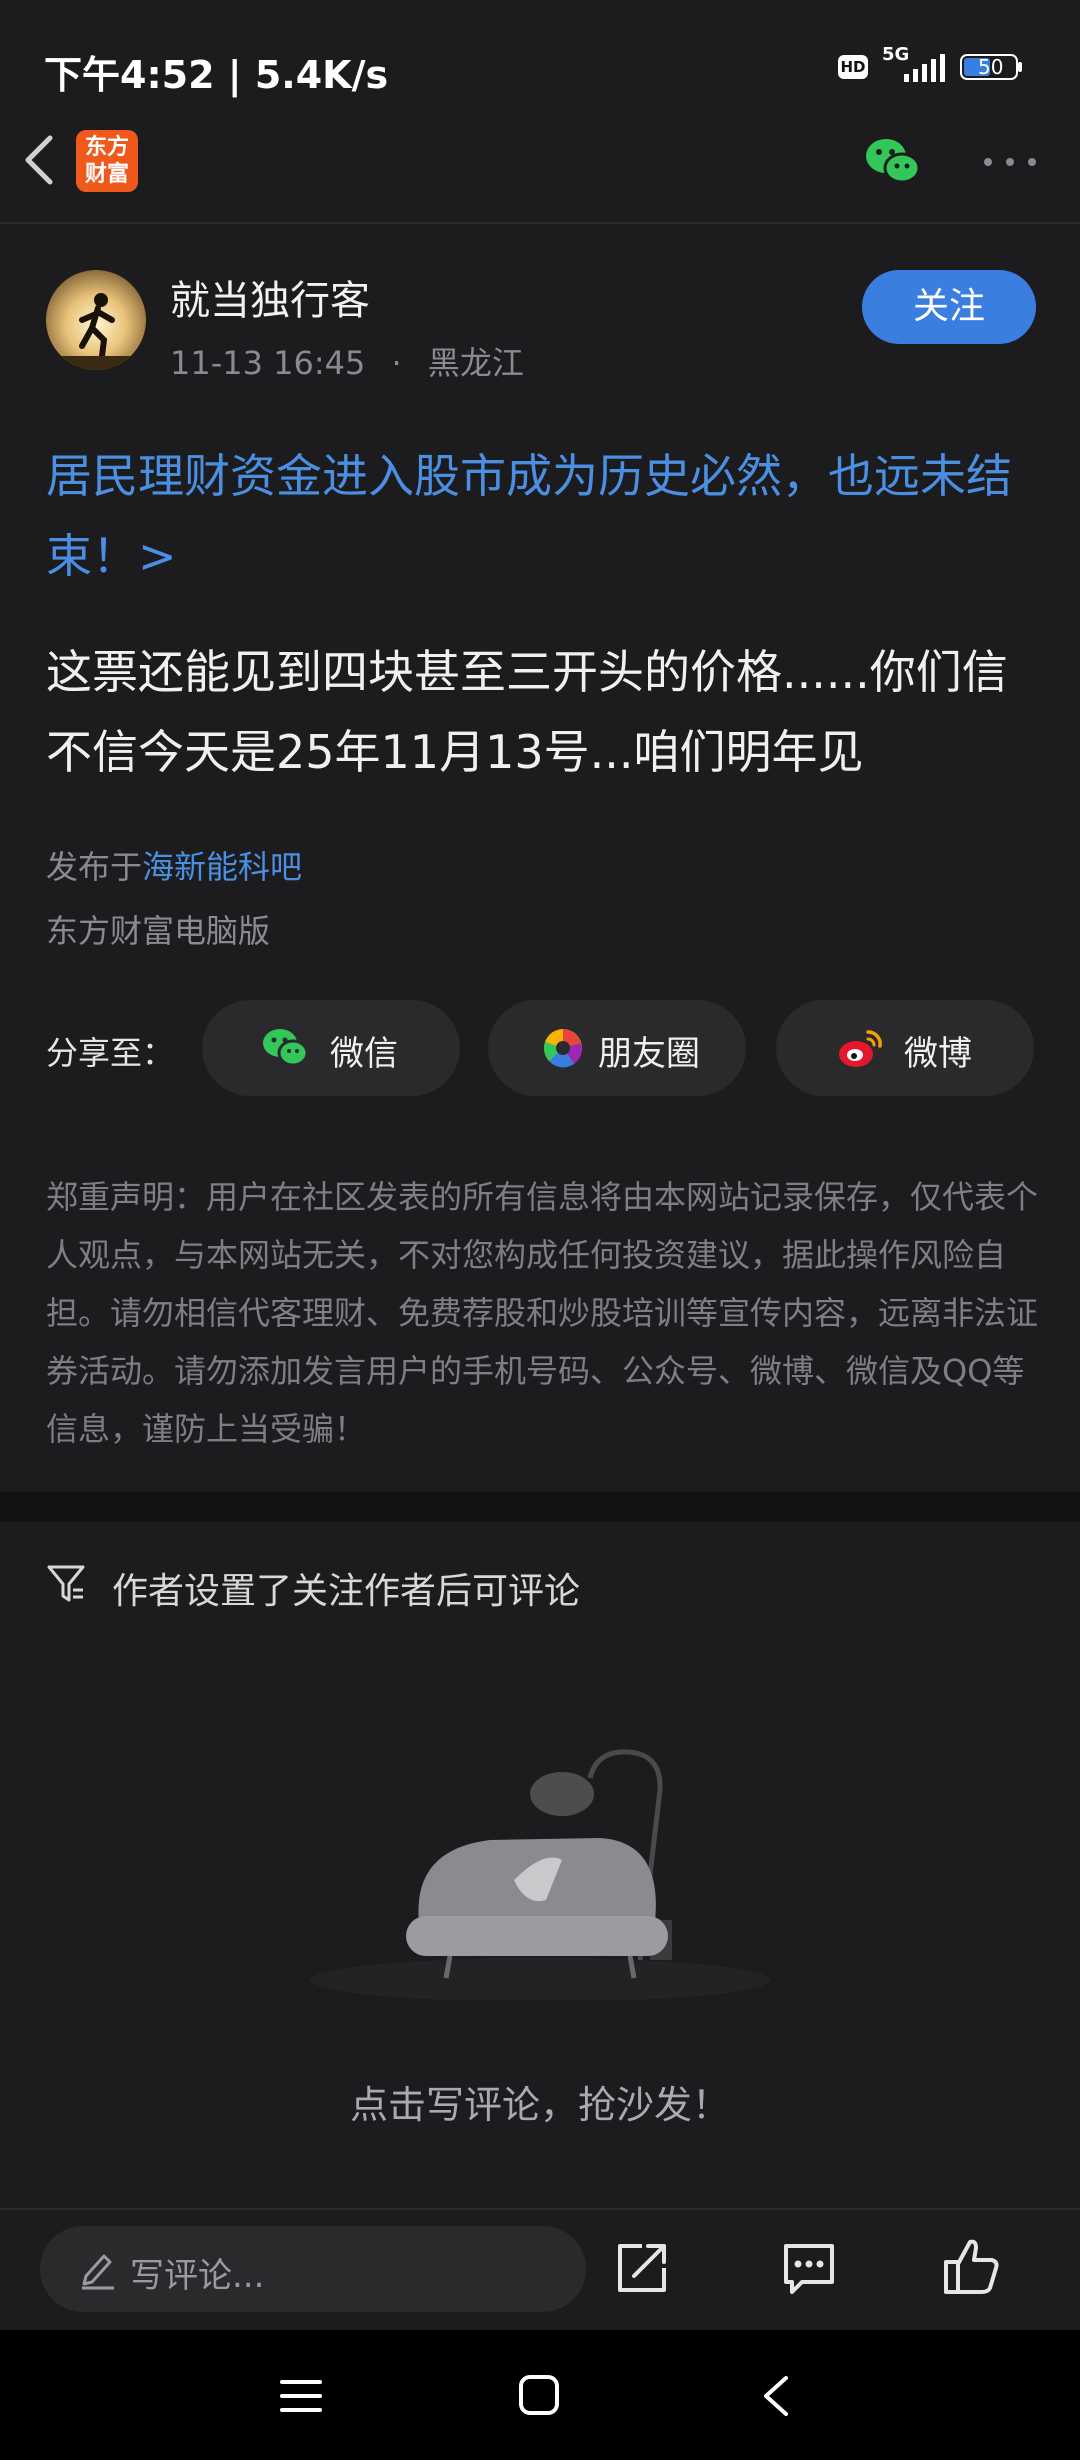  Describe the element at coordinates (991, 67) in the screenshot. I see `battery-level: 50` at that location.